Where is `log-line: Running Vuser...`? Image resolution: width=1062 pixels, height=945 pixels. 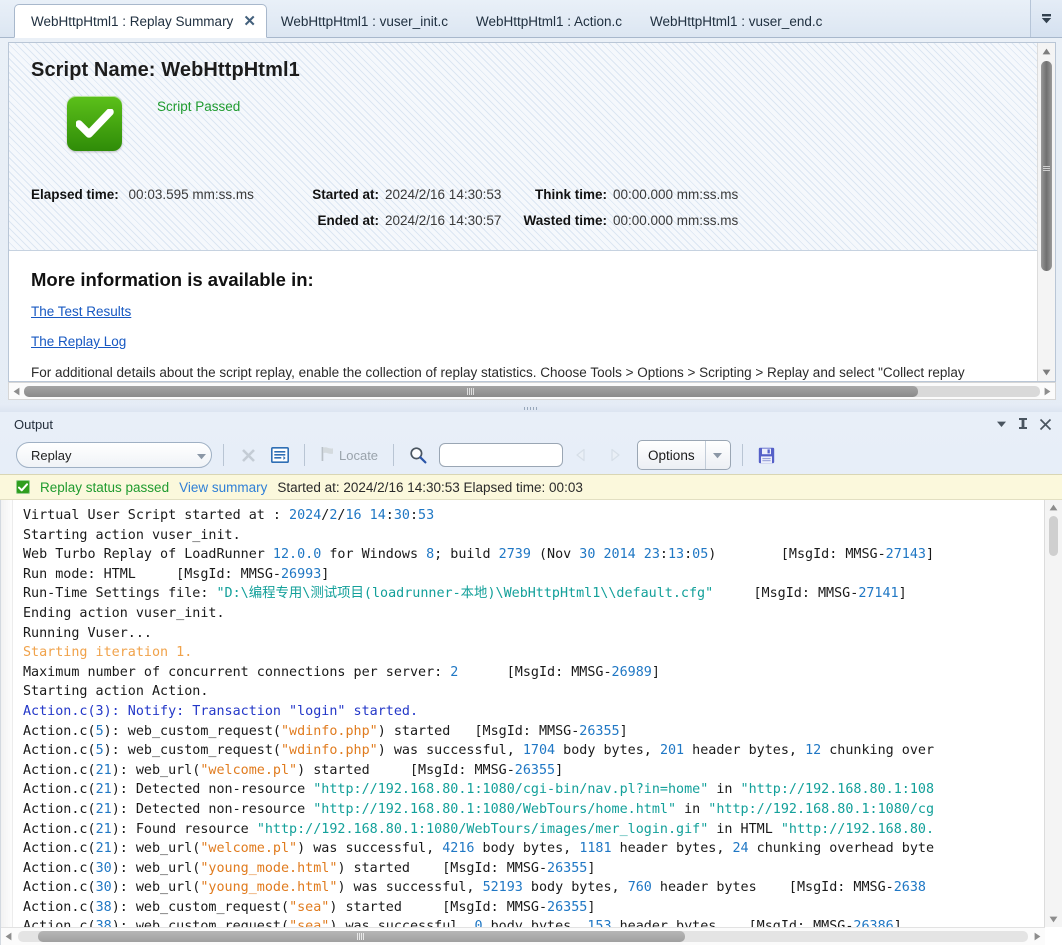
log-line: Running Vuser... is located at coordinates (87, 633).